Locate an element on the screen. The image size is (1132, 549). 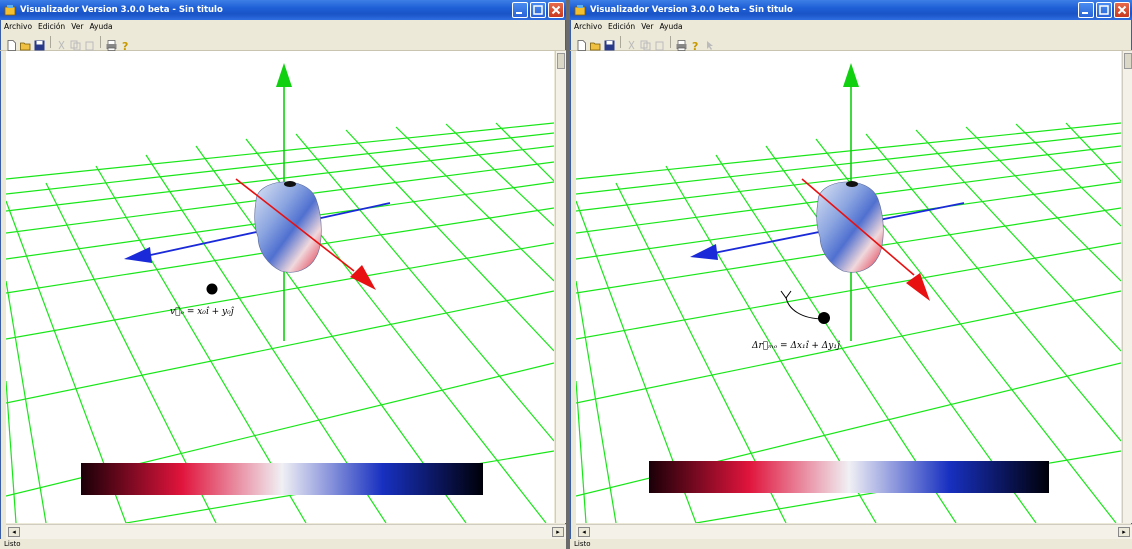
pointer-icon is located at coordinates (709, 43).